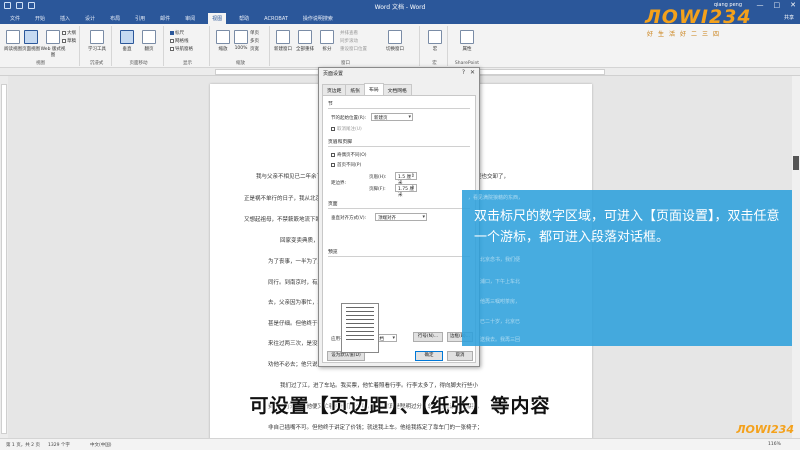 This screenshot has height=450, width=800. What do you see at coordinates (217, 18) in the screenshot?
I see `tab-view: 视图` at bounding box center [217, 18].